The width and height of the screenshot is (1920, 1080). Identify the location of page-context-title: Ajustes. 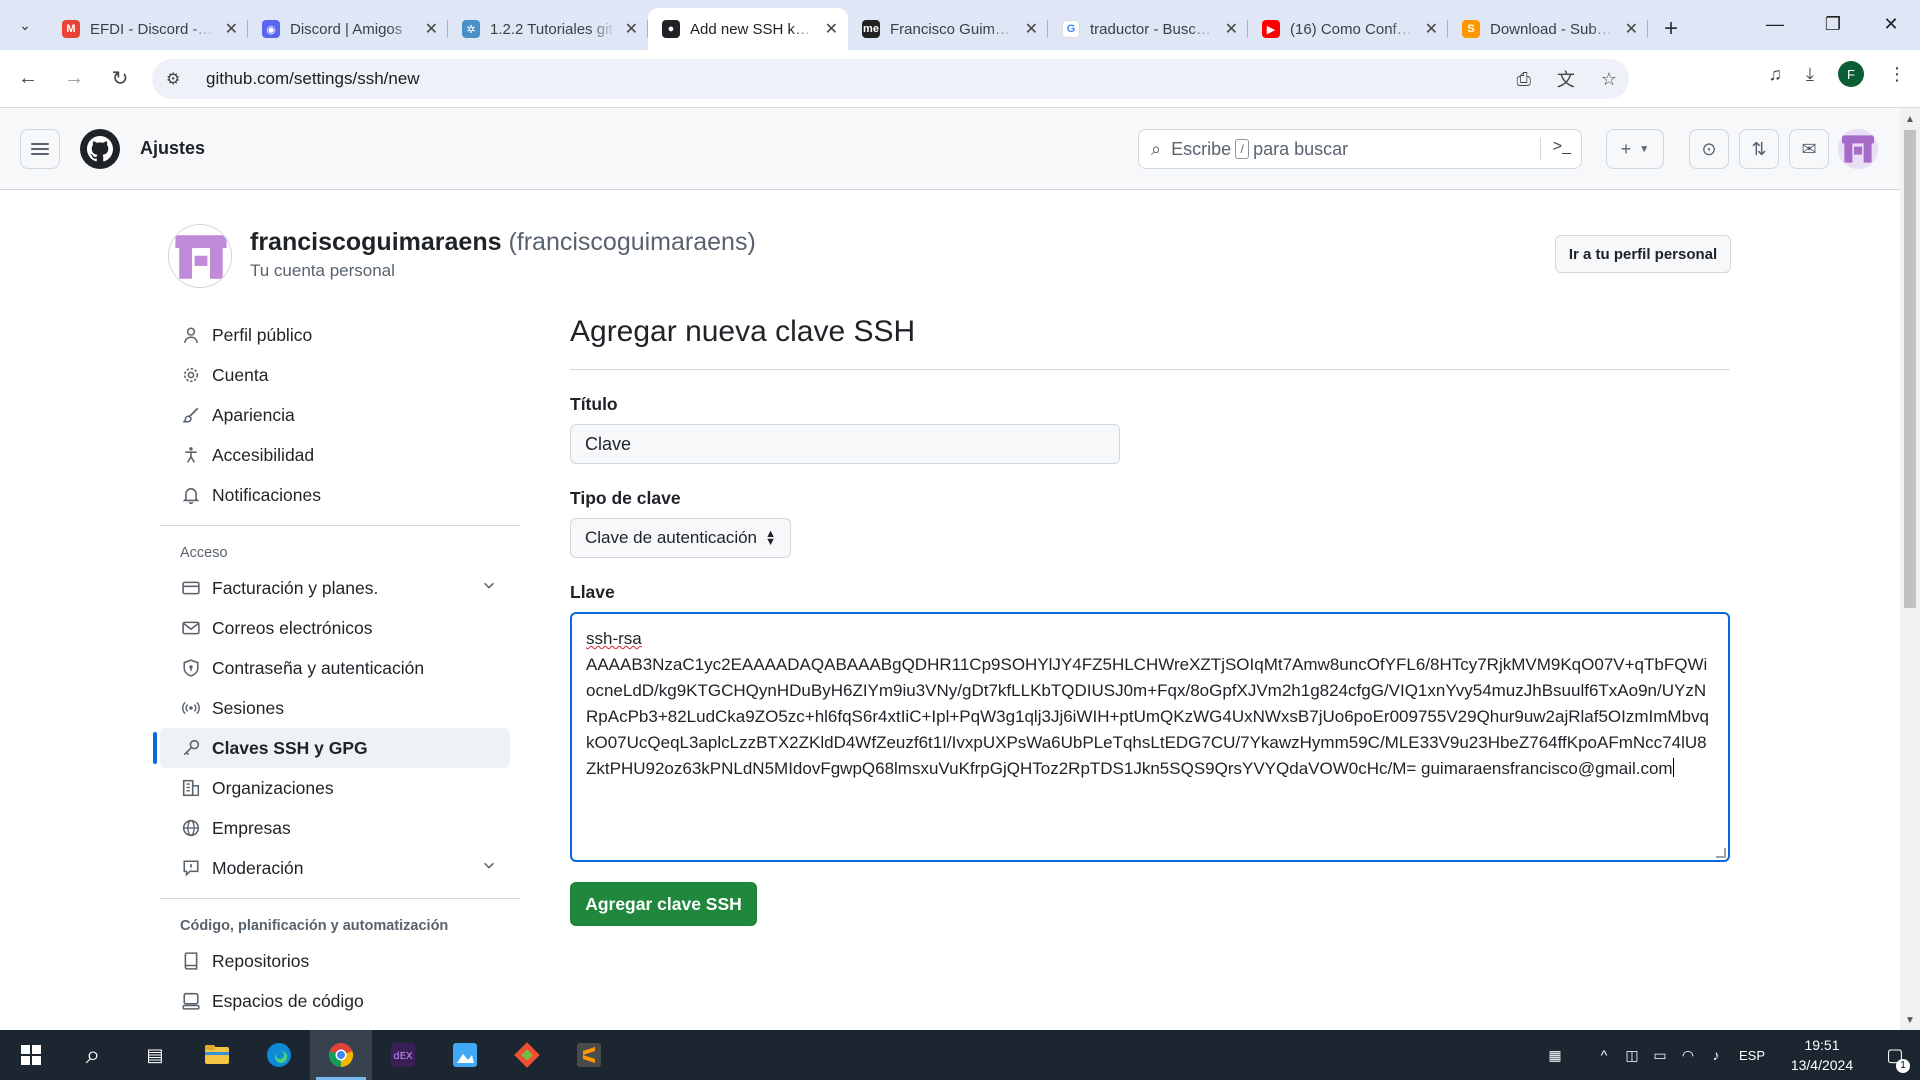
(172, 148).